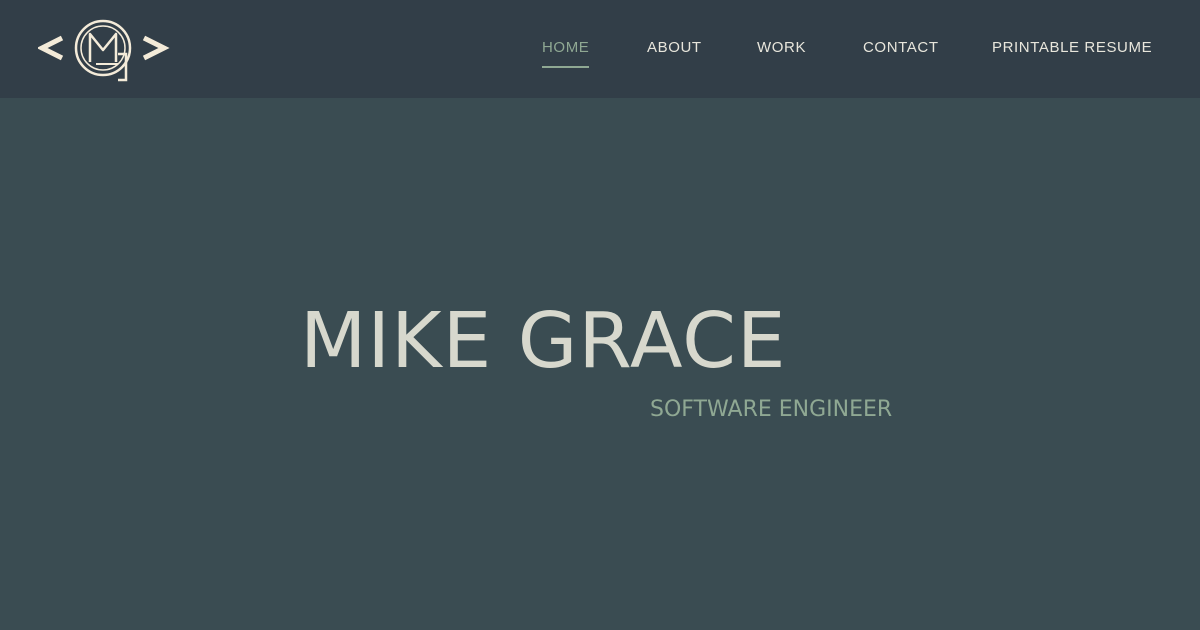 The image size is (1200, 630). I want to click on nav-printable-resume-label: PRINTABLE RESUME, so click(1072, 47).